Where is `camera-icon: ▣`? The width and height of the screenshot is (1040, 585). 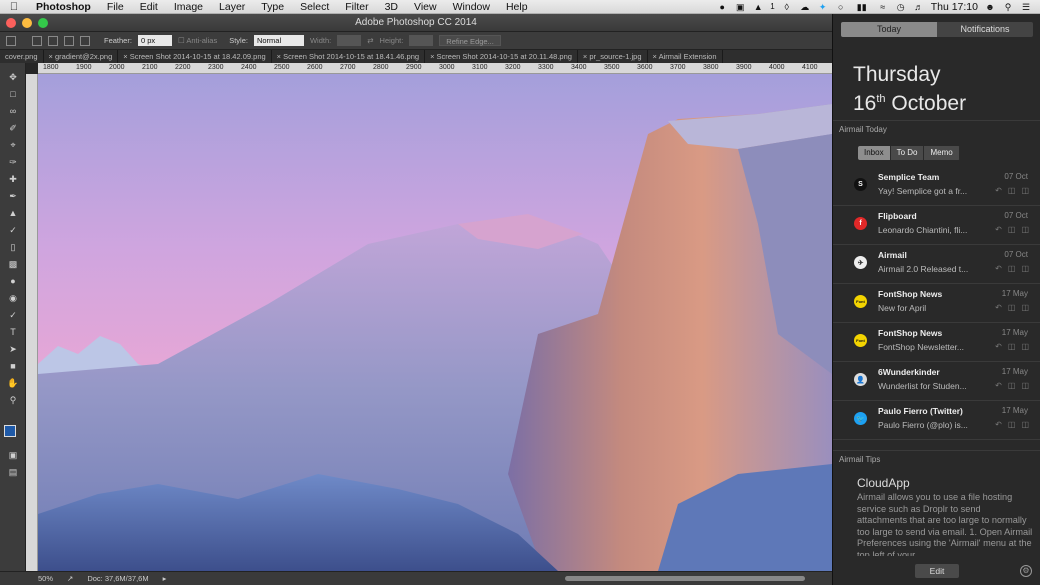
camera-icon: ▣ is located at coordinates (740, 7).